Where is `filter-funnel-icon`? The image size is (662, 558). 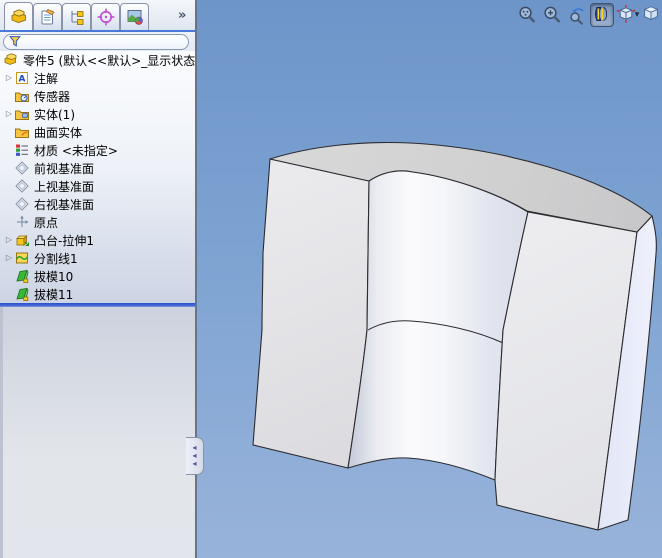
filter-funnel-icon is located at coordinates (15, 42).